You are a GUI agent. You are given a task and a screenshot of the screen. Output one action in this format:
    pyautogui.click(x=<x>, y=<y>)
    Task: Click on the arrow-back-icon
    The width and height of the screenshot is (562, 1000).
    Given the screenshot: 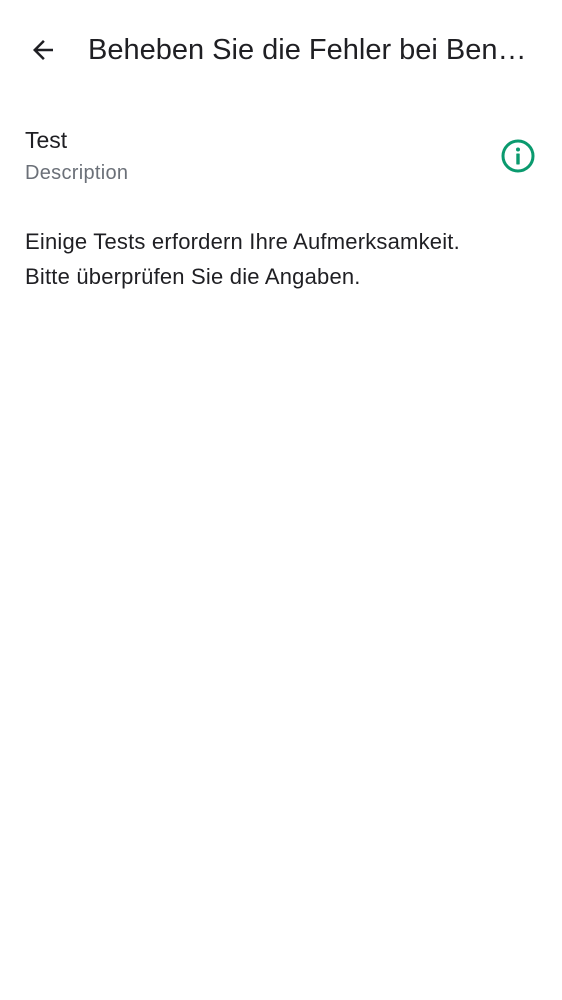 What is the action you would take?
    pyautogui.click(x=43, y=50)
    